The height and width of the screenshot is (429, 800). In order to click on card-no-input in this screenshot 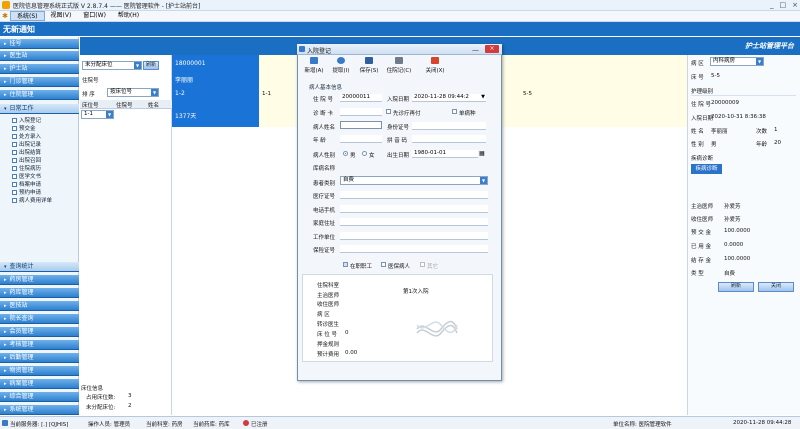, I will do `click(361, 112)`.